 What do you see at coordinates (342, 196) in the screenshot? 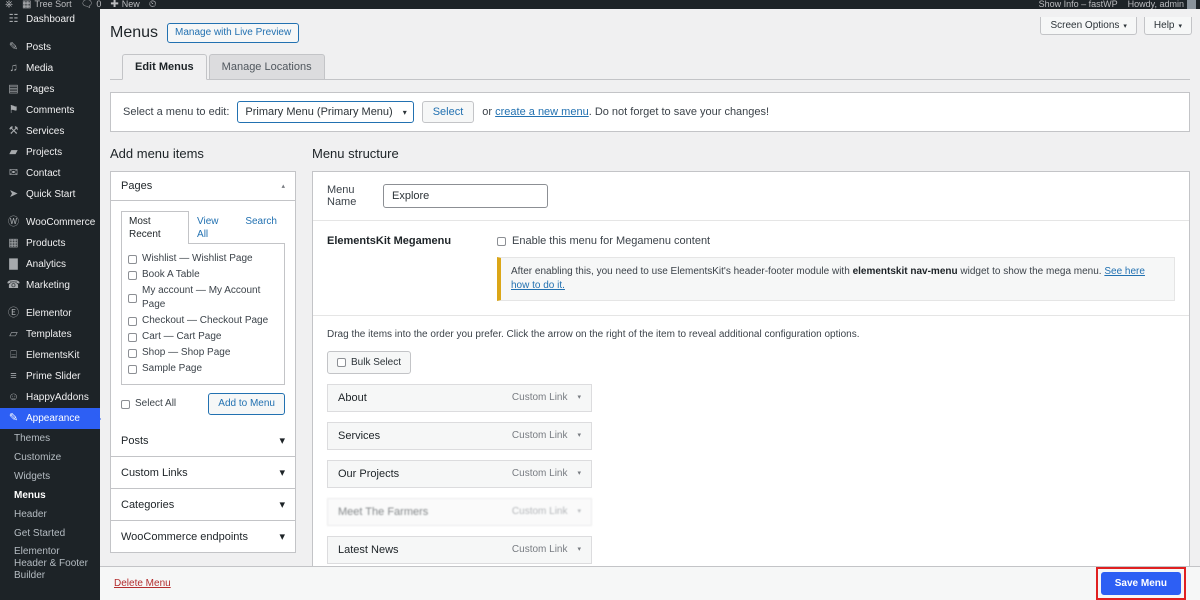
I see `menu-name-label: Menu Name` at bounding box center [342, 196].